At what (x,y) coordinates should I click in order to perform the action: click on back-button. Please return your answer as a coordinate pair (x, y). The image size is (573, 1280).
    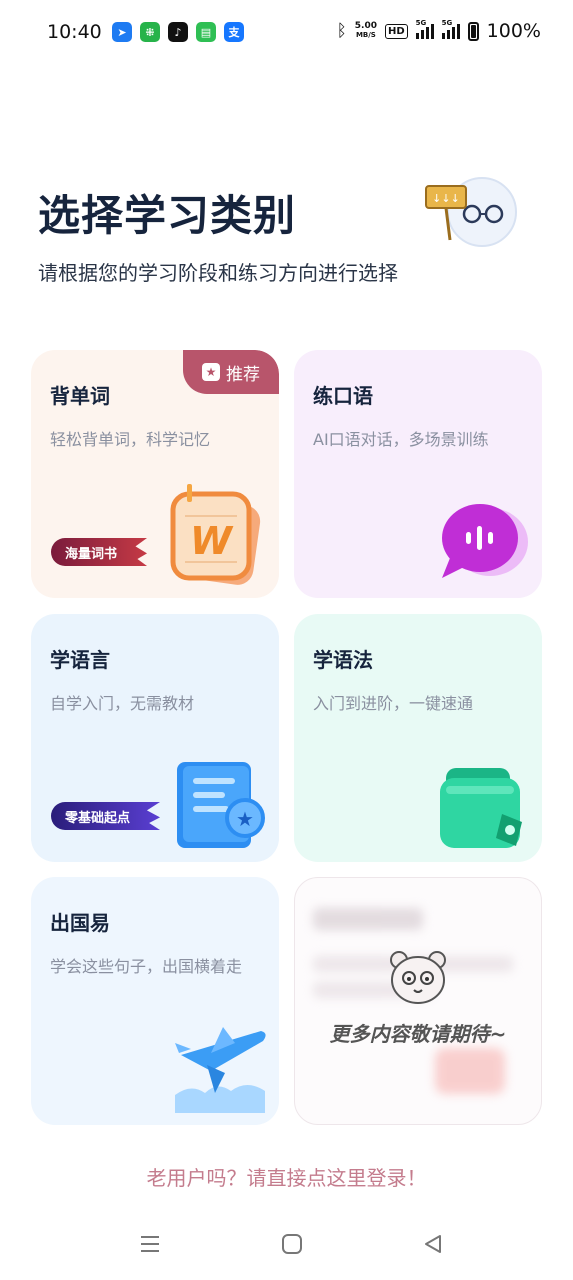
    Looking at the image, I should click on (433, 1244).